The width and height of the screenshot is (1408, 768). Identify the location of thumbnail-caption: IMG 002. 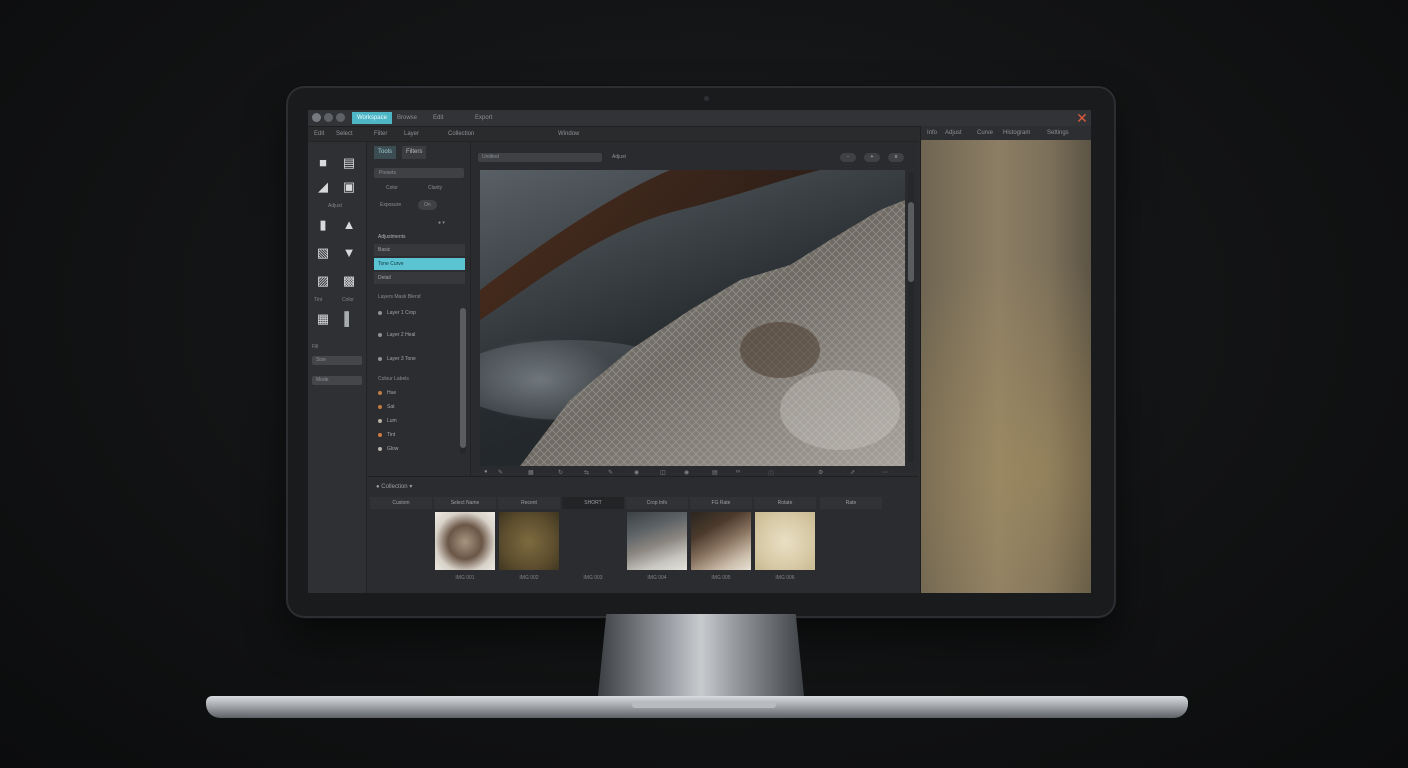
(529, 578).